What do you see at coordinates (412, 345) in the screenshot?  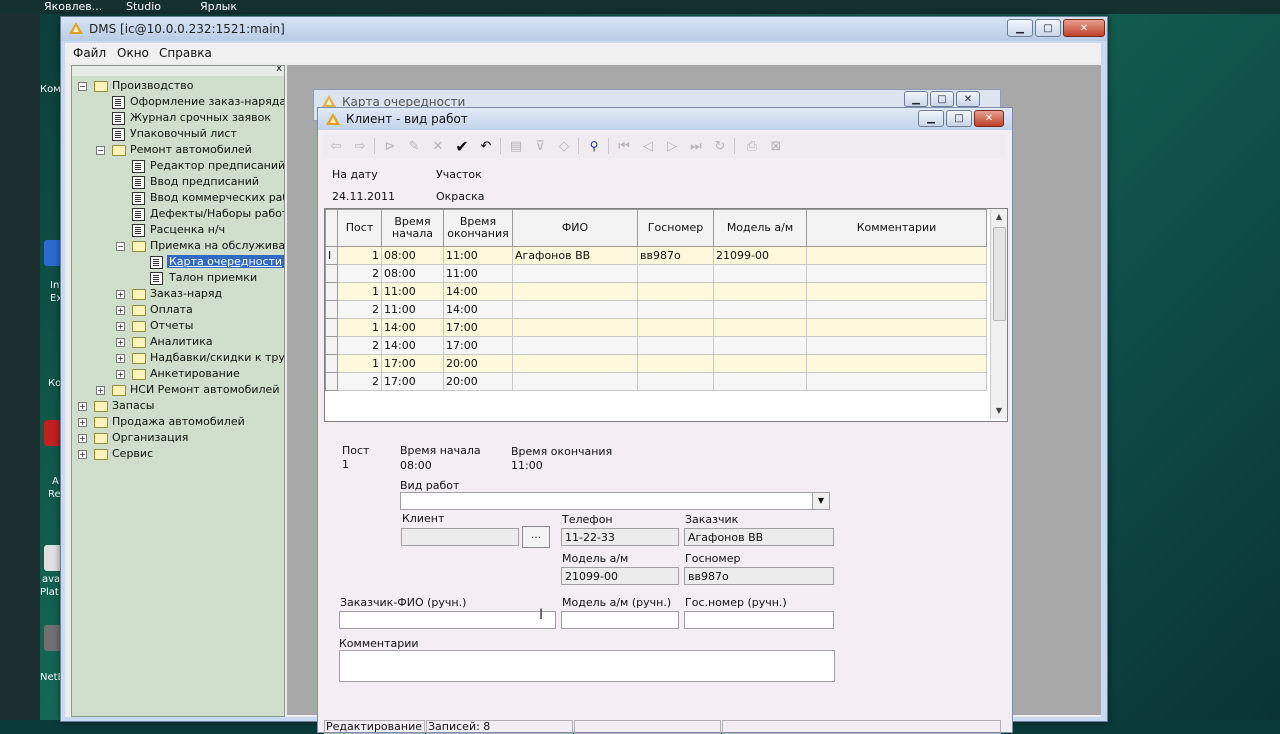 I see `cell-start: 14:00` at bounding box center [412, 345].